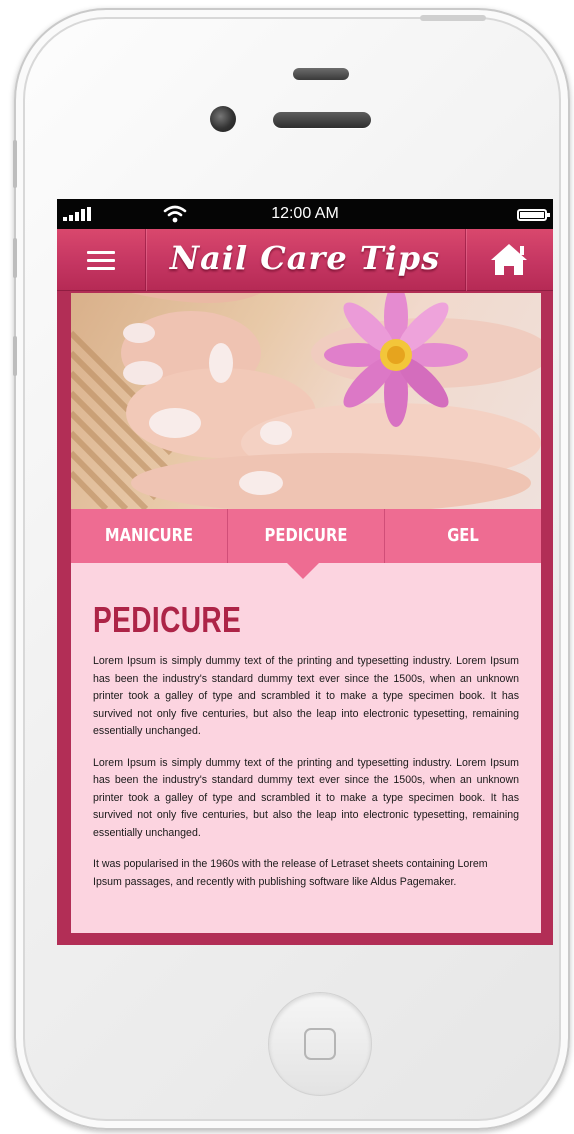 The height and width of the screenshot is (1134, 574). I want to click on tab-pedicure: PEDICURE, so click(306, 536).